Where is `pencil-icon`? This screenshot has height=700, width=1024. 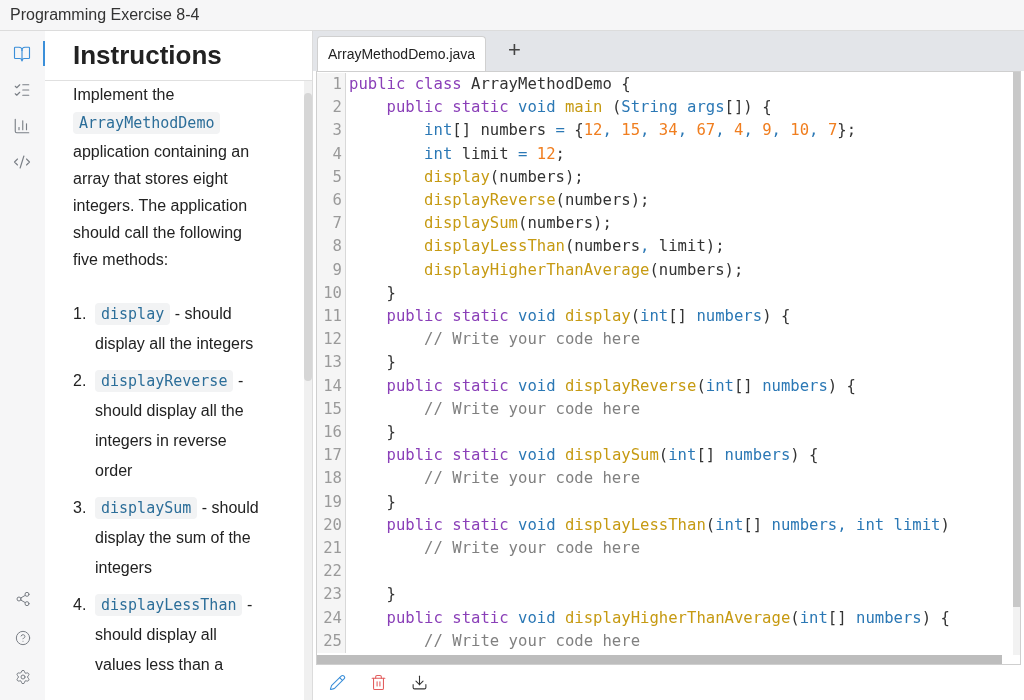 pencil-icon is located at coordinates (337, 682).